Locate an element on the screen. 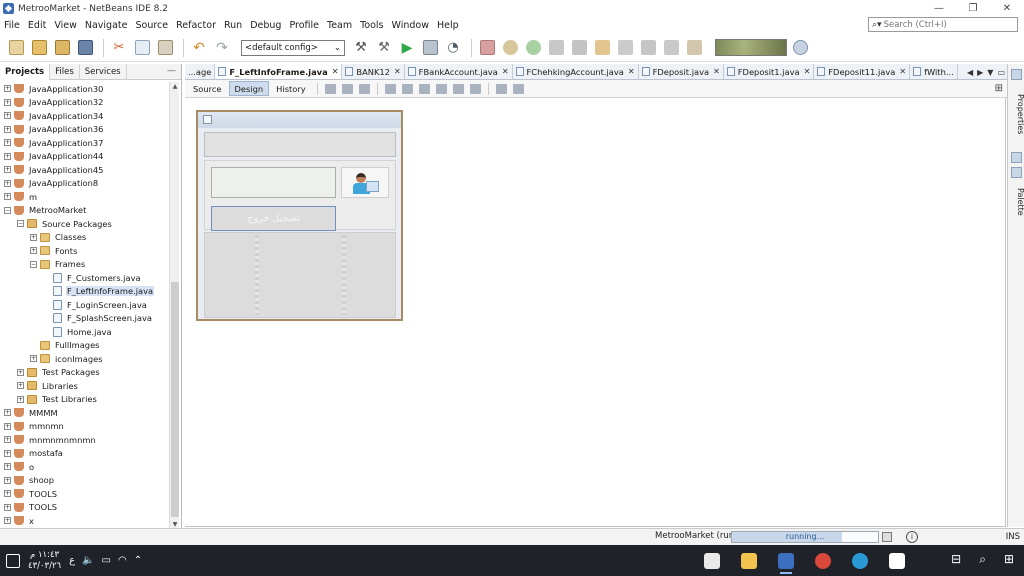  run-to-cursor-icon is located at coordinates (648, 48).